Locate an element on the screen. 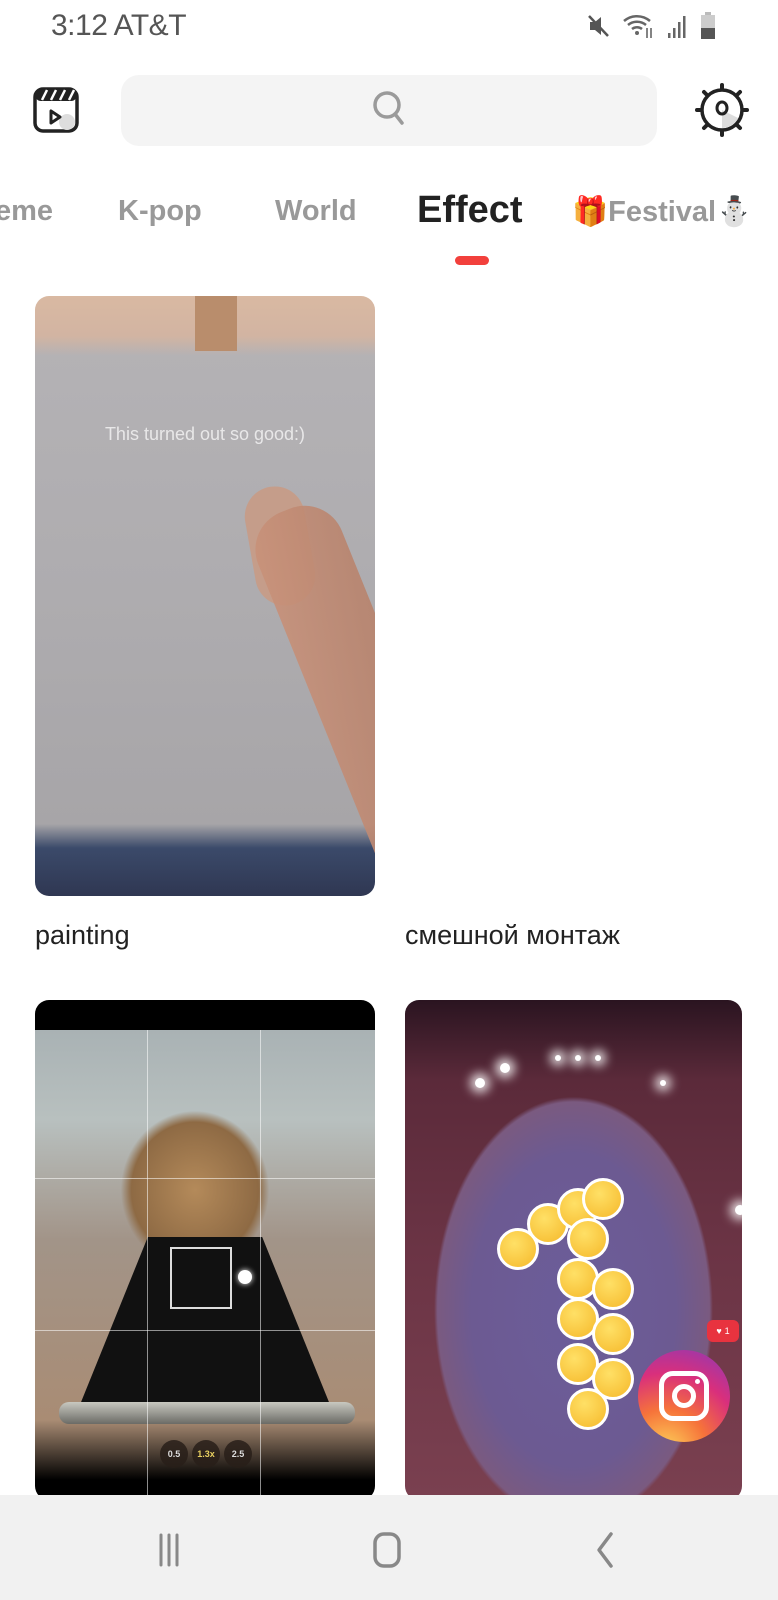 Image resolution: width=778 pixels, height=1600 pixels. instagram-icon is located at coordinates (684, 1396).